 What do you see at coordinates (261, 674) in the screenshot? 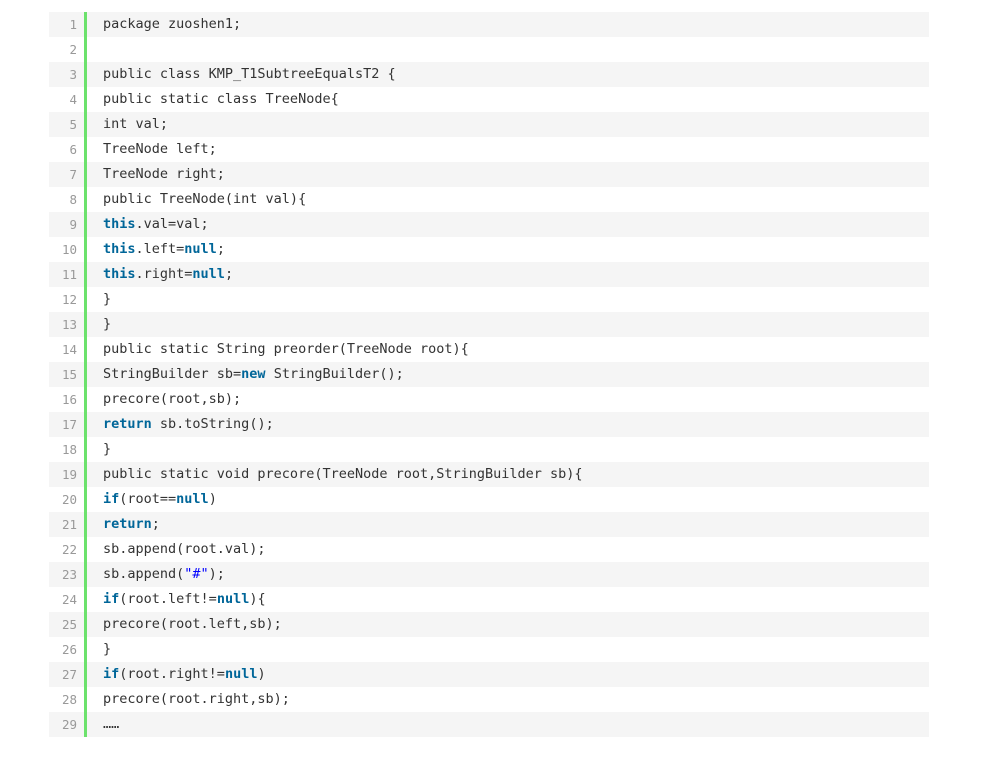
I see `code-token: )` at bounding box center [261, 674].